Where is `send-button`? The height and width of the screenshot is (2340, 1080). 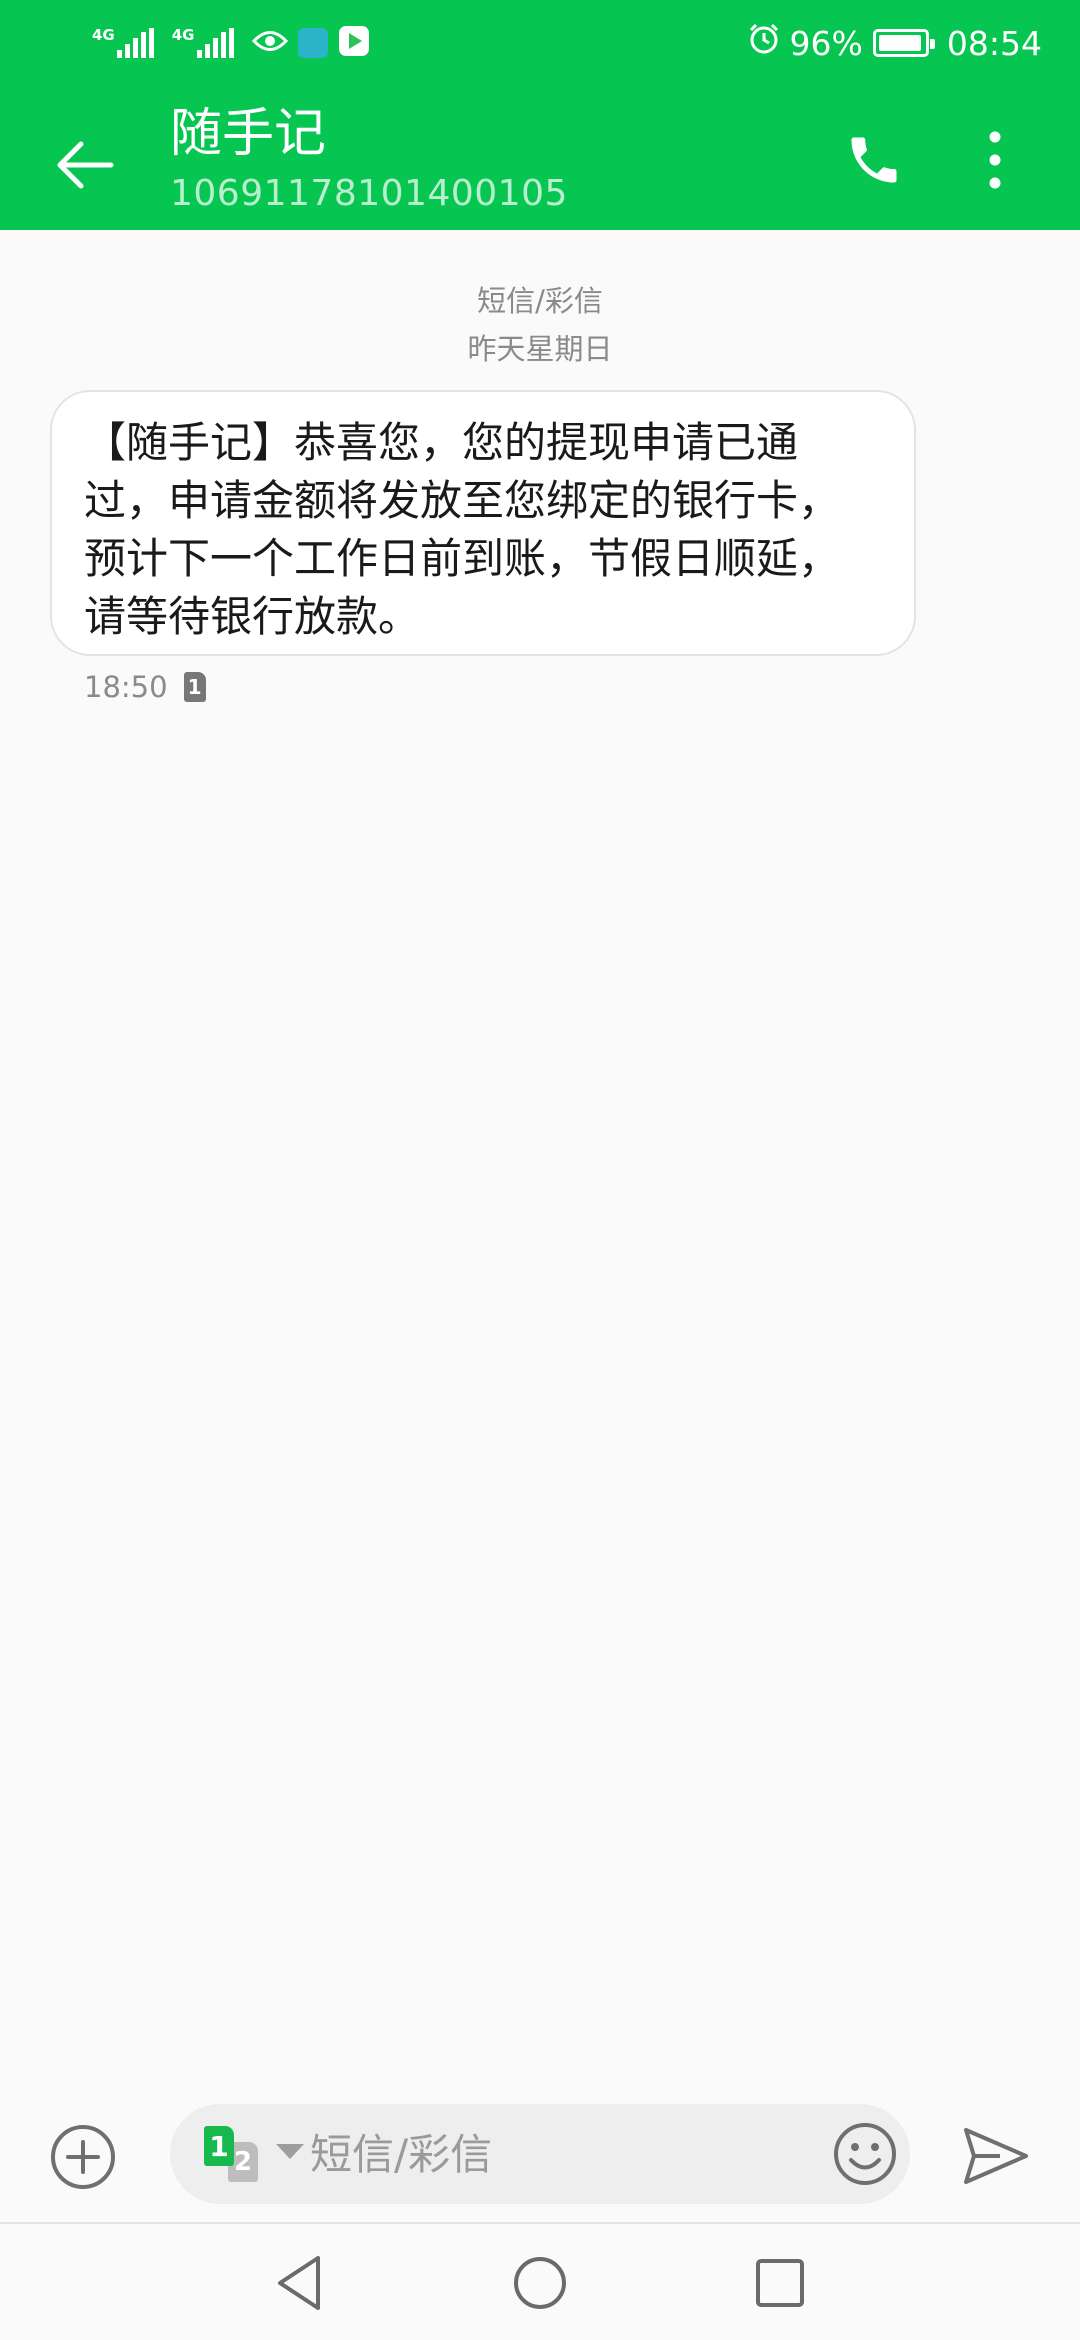
send-button is located at coordinates (996, 2156).